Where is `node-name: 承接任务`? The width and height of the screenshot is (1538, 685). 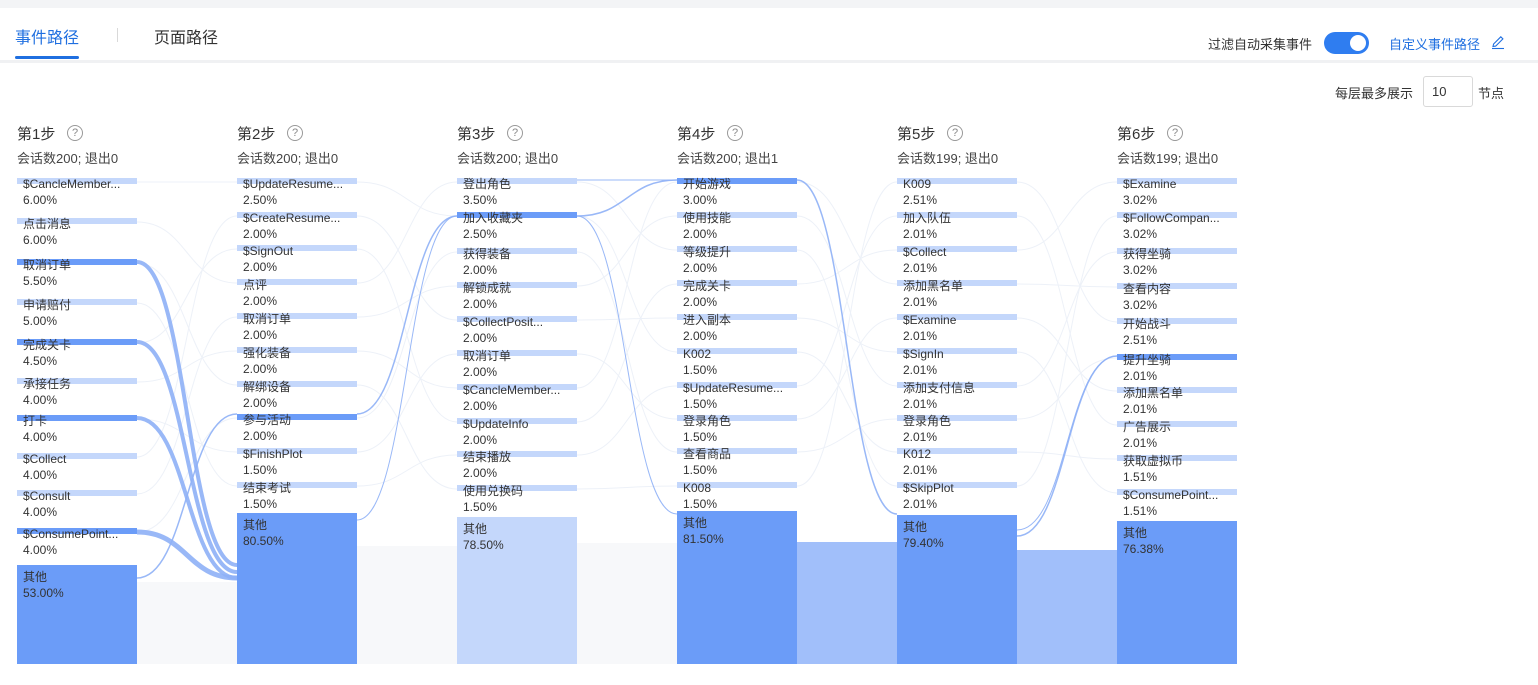
node-name: 承接任务 is located at coordinates (47, 383).